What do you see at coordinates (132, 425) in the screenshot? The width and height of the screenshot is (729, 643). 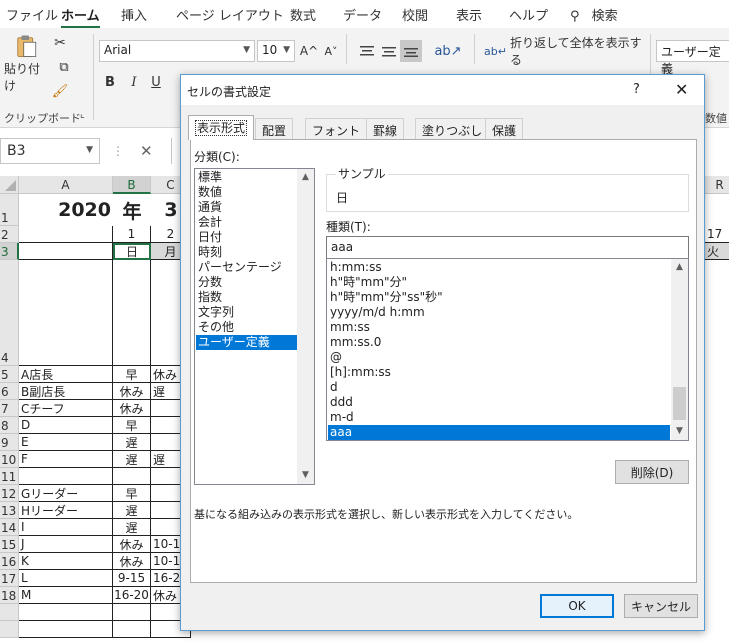 I see `cell-b8: 早` at bounding box center [132, 425].